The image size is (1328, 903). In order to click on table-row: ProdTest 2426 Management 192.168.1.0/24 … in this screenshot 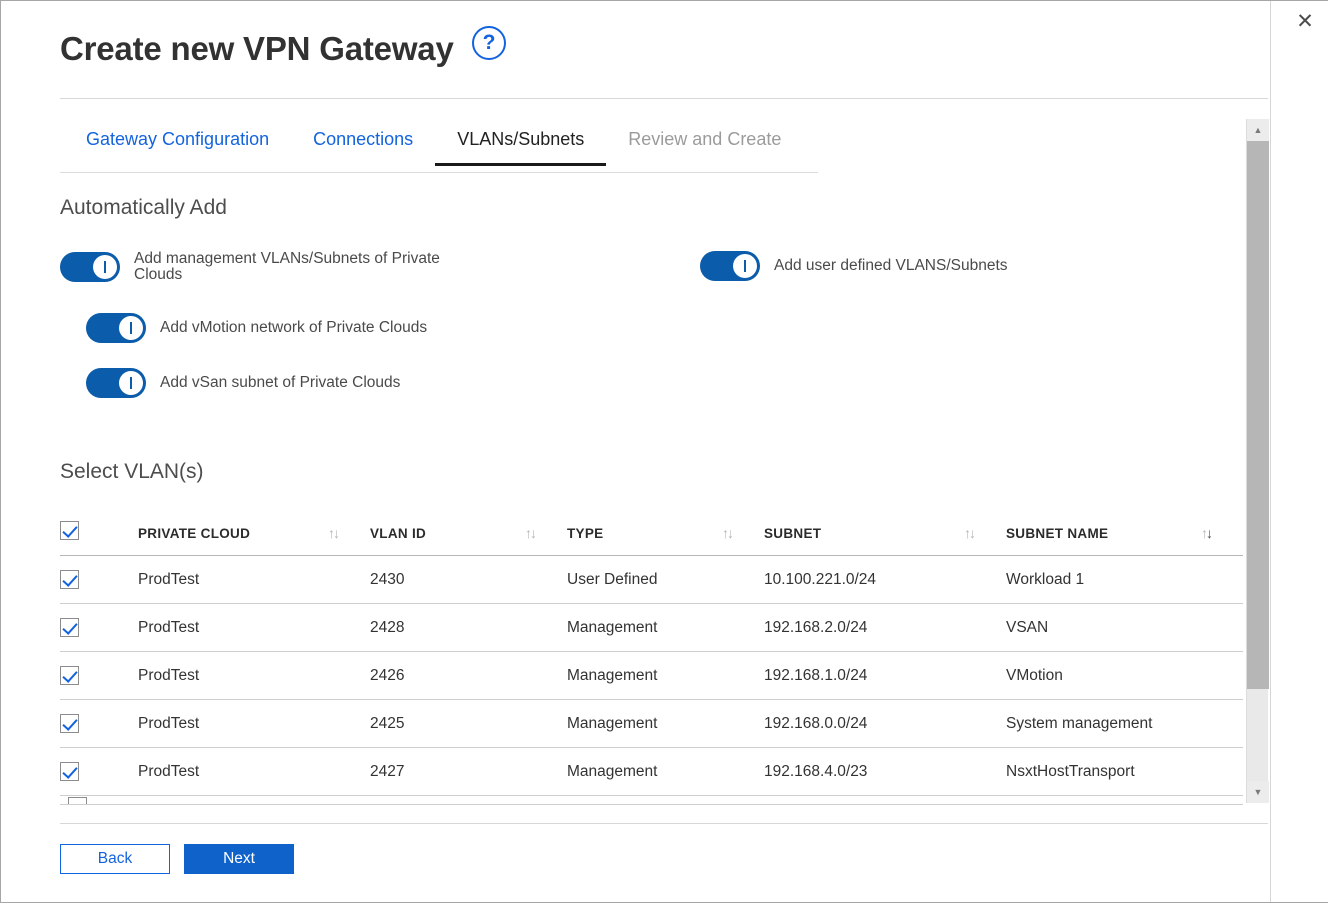, I will do `click(651, 675)`.